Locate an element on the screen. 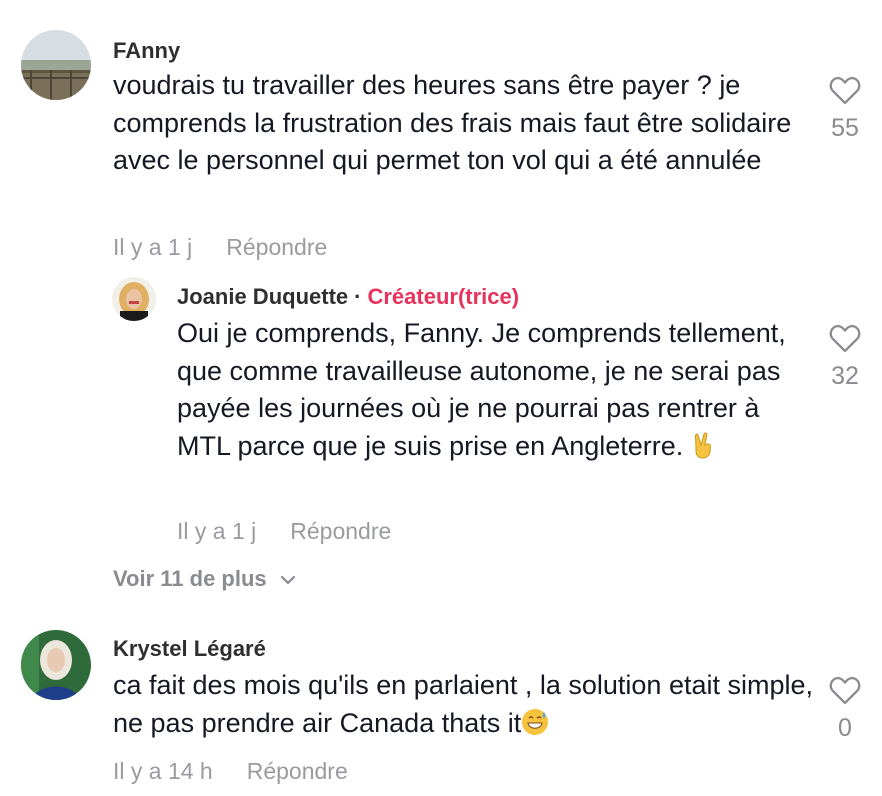  like-button: 55 is located at coordinates (845, 109).